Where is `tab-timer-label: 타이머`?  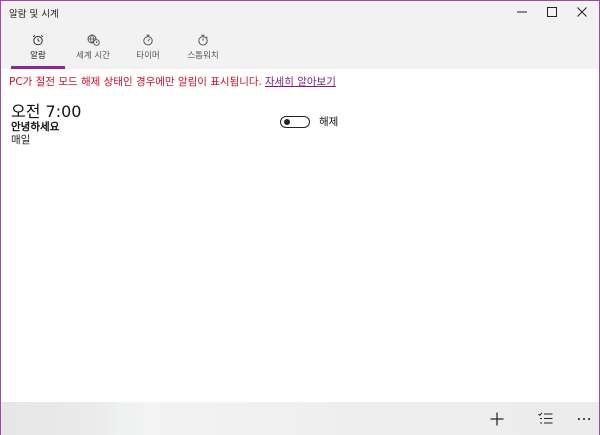 tab-timer-label: 타이머 is located at coordinates (148, 56).